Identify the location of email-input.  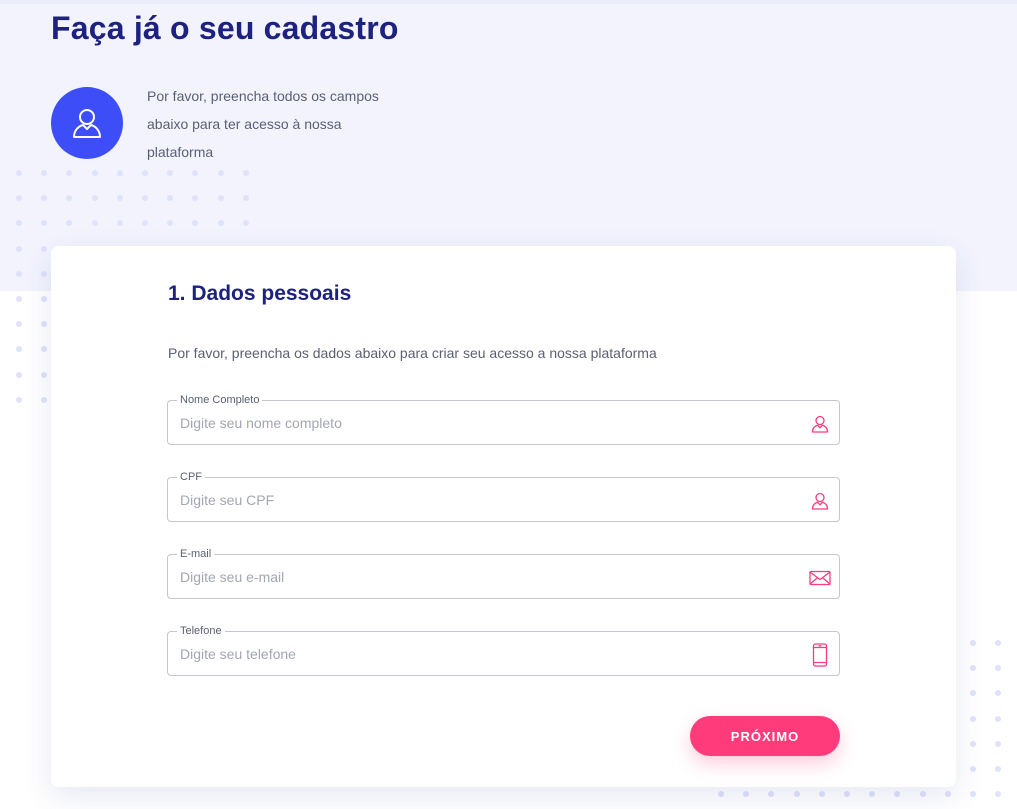
(485, 577).